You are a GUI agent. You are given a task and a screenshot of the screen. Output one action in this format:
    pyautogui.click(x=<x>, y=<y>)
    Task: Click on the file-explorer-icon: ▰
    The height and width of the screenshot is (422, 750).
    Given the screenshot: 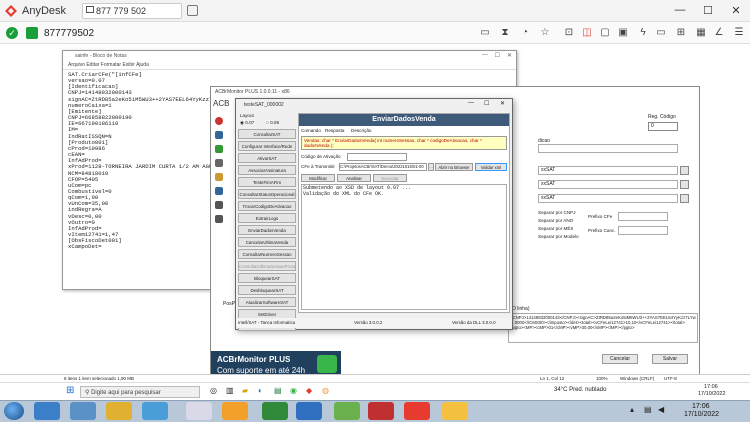 What is the action you would take?
    pyautogui.click(x=245, y=390)
    